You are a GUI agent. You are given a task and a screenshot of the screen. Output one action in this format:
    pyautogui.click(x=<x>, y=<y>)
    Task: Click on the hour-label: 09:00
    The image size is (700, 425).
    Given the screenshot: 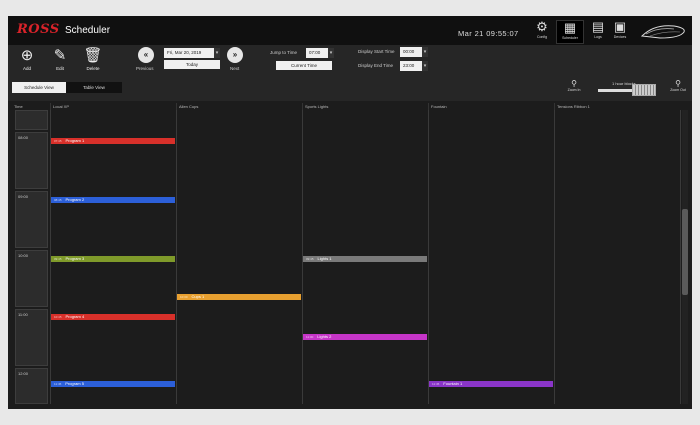 What is the action you would take?
    pyautogui.click(x=23, y=196)
    